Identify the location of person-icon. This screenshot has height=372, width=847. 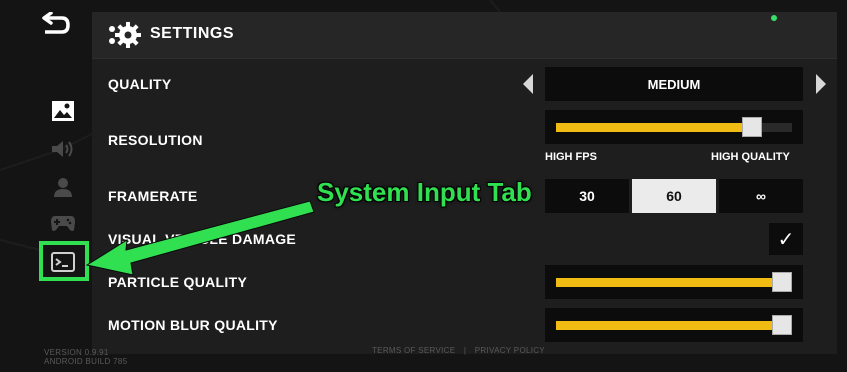
(63, 187).